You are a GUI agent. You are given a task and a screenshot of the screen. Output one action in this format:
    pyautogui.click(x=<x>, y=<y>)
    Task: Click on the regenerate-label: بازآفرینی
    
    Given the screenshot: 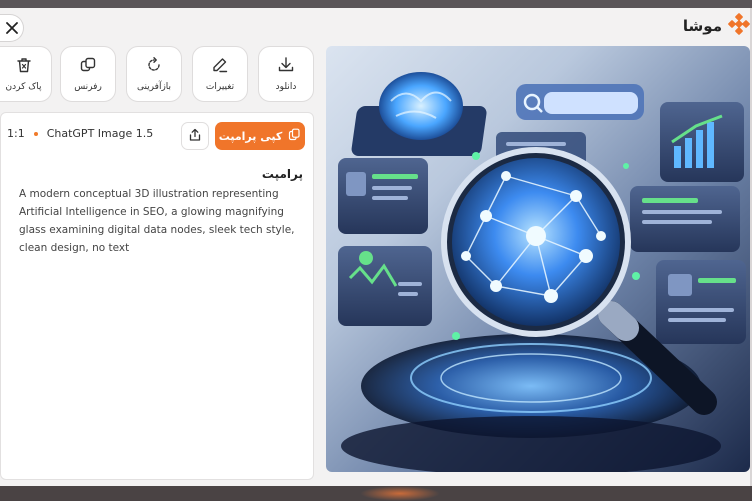 What is the action you would take?
    pyautogui.click(x=154, y=87)
    